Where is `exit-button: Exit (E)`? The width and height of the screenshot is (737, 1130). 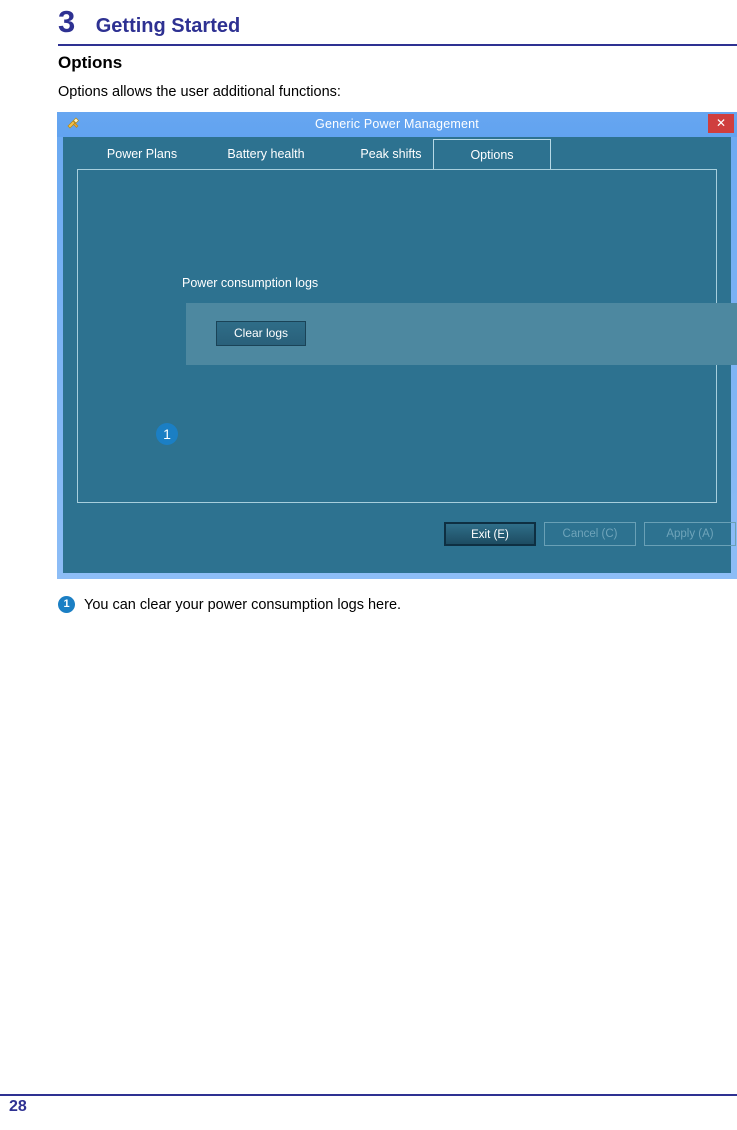 exit-button: Exit (E) is located at coordinates (490, 534).